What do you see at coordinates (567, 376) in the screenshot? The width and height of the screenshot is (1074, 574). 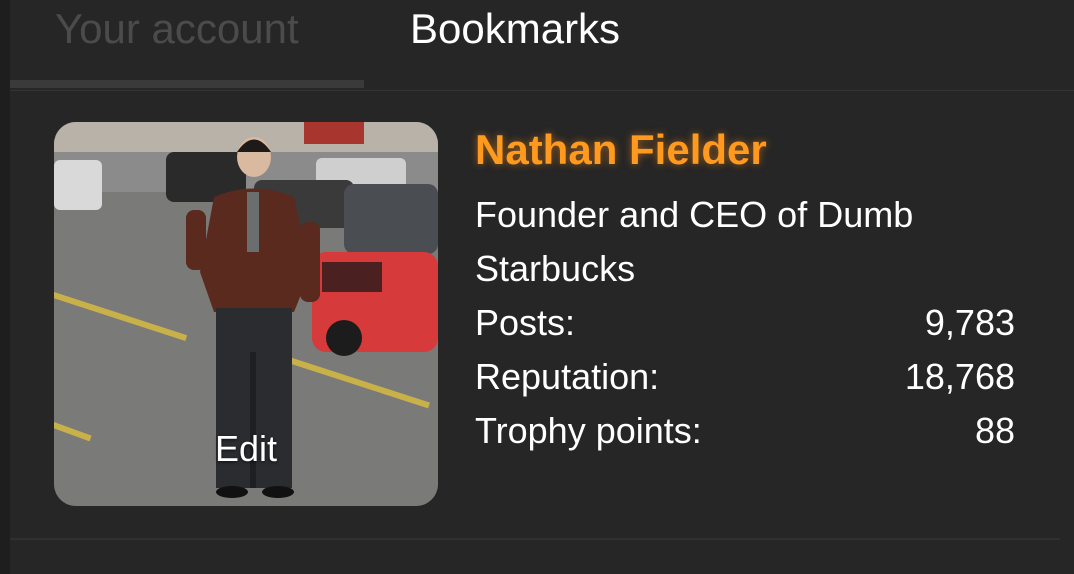 I see `stat-label: Reputation:` at bounding box center [567, 376].